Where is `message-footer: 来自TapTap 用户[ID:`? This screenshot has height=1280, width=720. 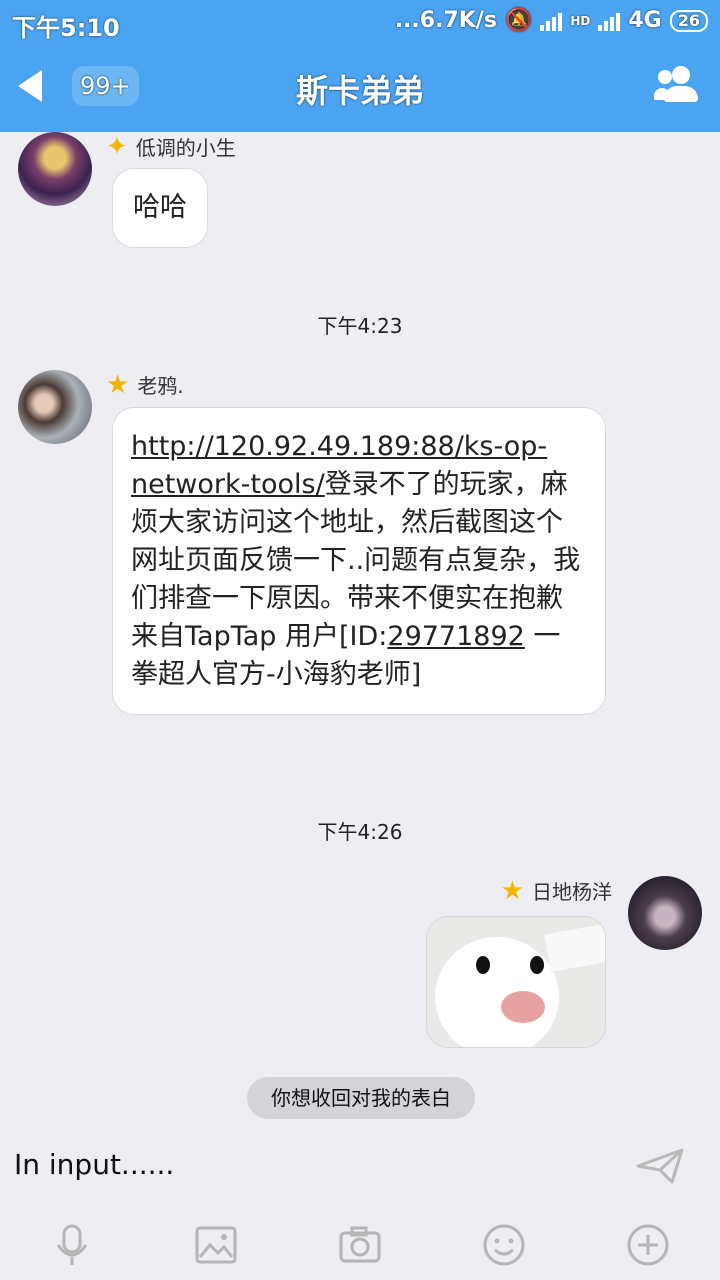
message-footer: 来自TapTap 用户[ID: is located at coordinates (259, 636).